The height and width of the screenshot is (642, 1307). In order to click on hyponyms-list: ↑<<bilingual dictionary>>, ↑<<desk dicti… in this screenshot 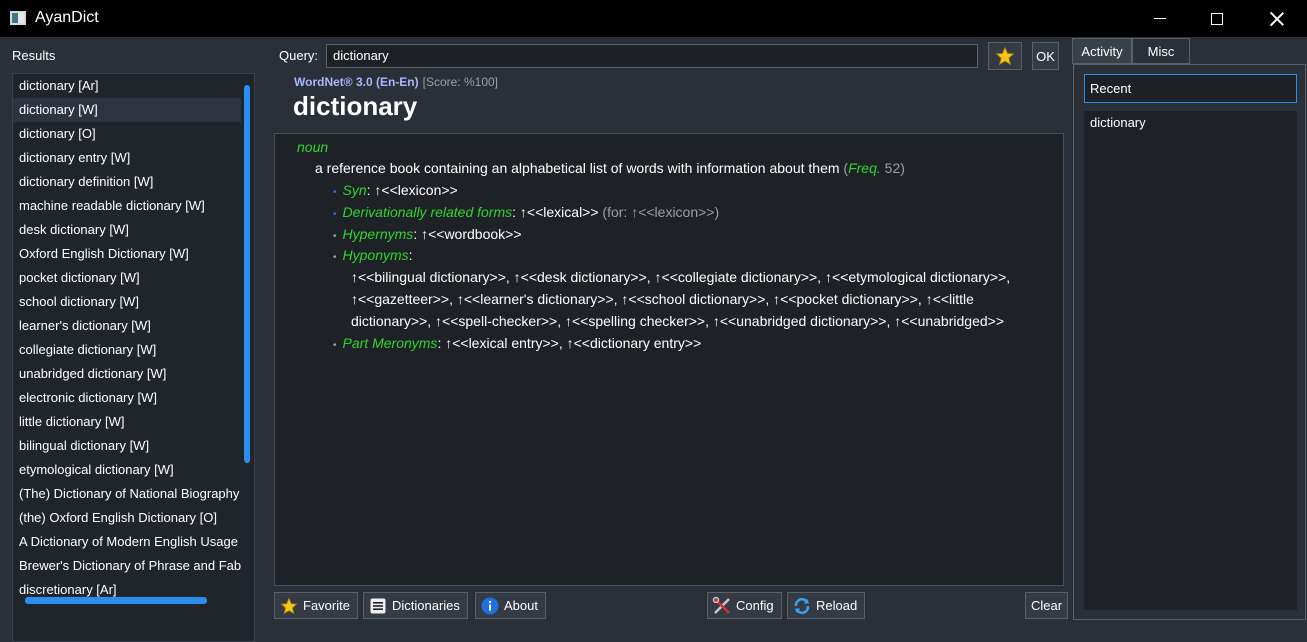, I will do `click(680, 299)`.